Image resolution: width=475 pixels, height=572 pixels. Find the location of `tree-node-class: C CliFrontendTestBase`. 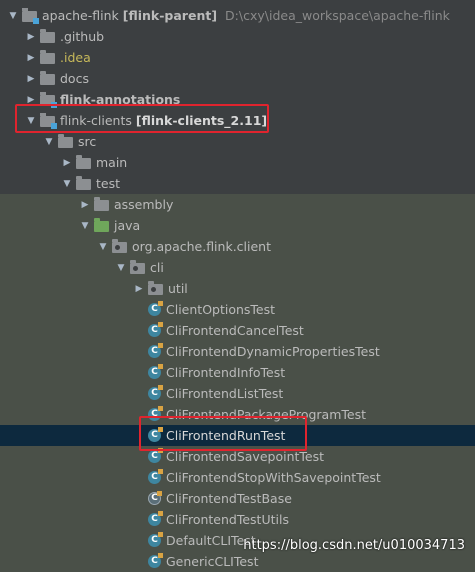

tree-node-class: C CliFrontendTestBase is located at coordinates (237, 498).